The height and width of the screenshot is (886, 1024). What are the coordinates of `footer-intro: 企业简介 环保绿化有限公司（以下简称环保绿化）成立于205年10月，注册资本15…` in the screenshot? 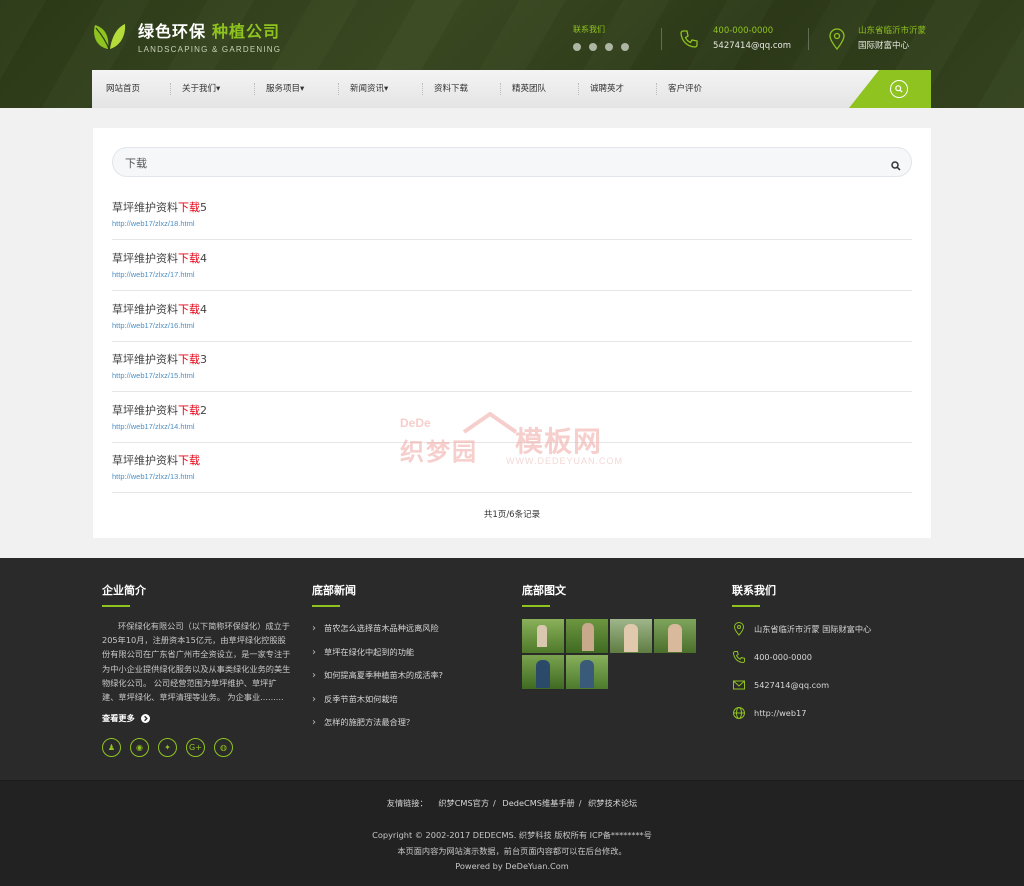 It's located at (197, 670).